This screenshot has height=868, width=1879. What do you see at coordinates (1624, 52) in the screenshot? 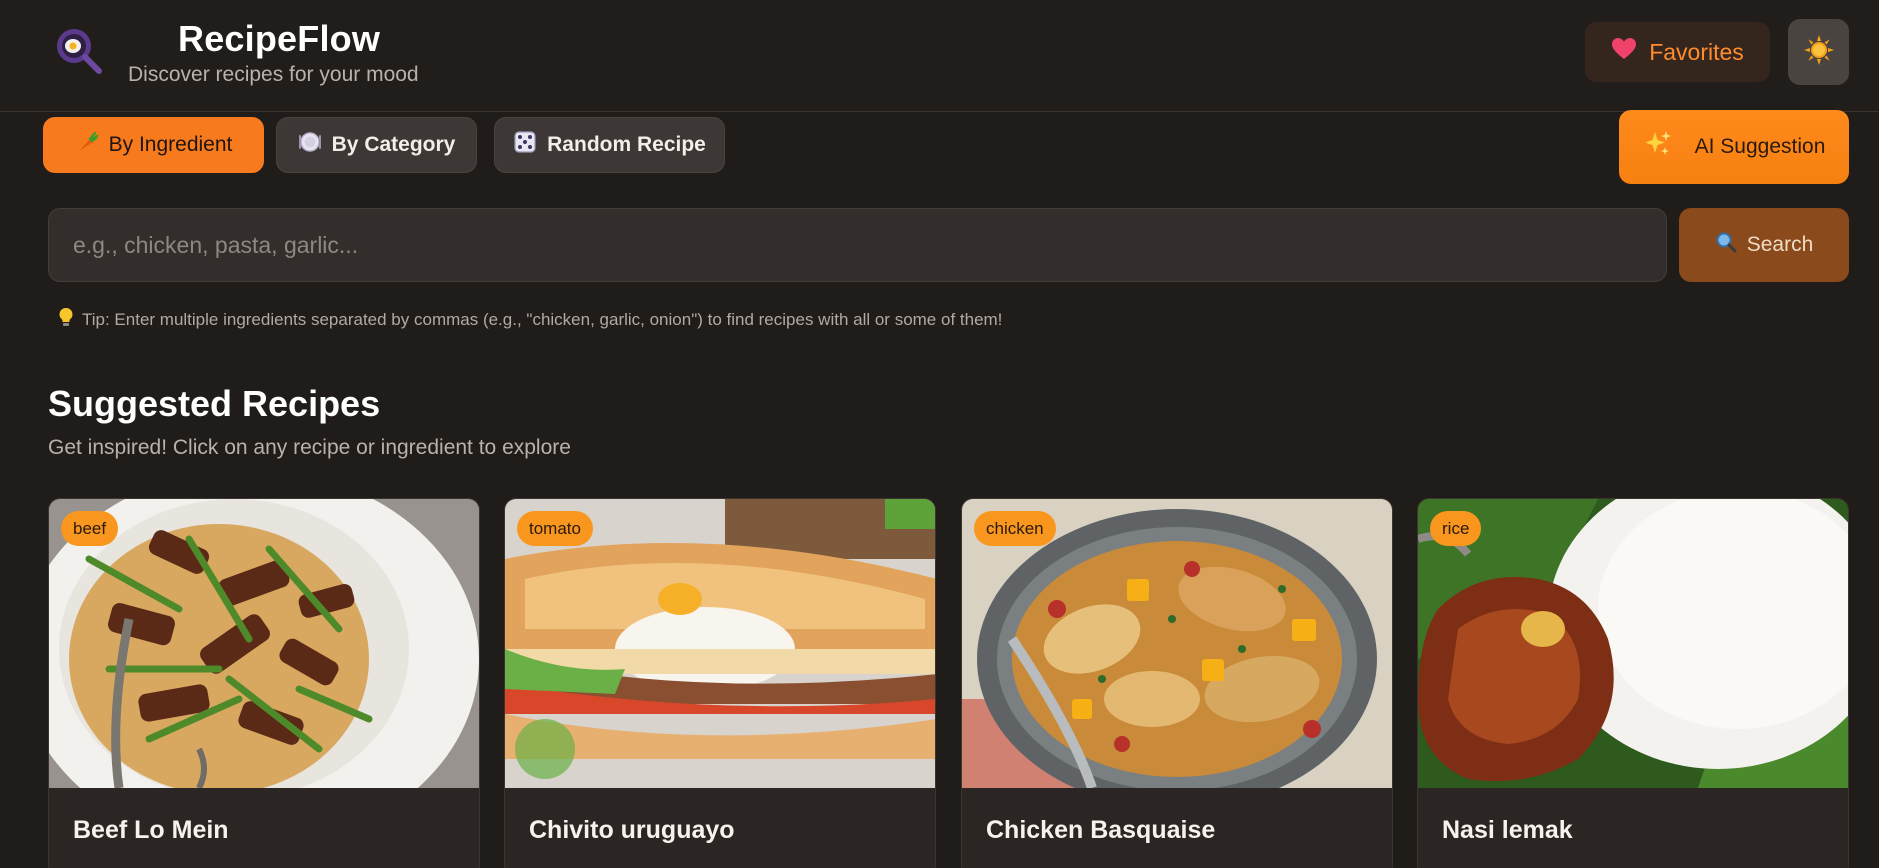
I see `heart-icon` at bounding box center [1624, 52].